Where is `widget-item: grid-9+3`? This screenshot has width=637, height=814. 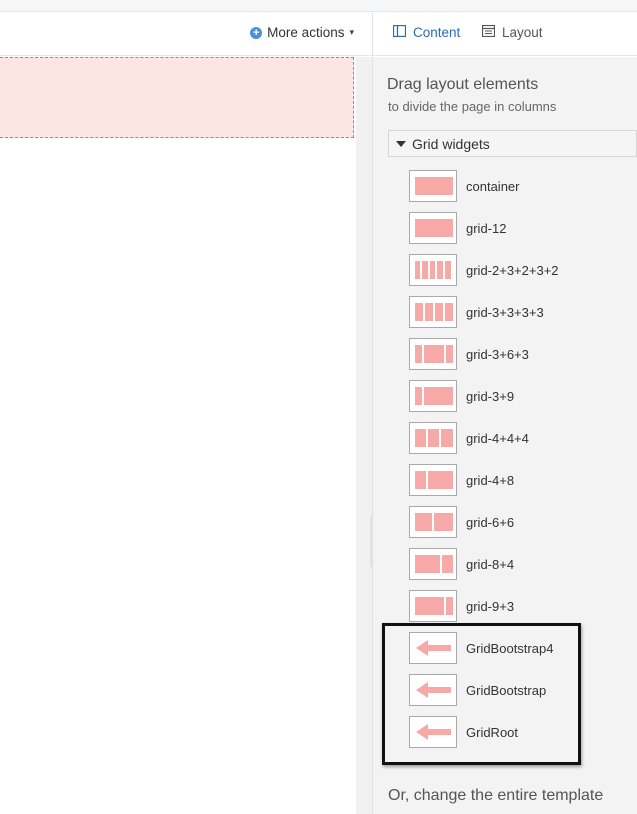
widget-item: grid-9+3 is located at coordinates (519, 606).